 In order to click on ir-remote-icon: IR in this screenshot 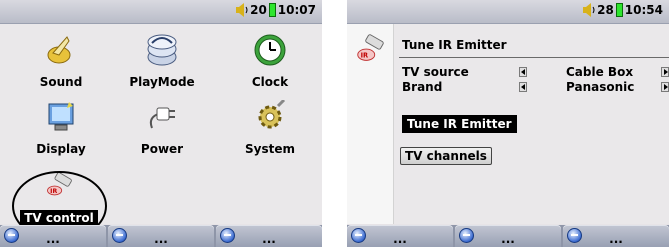, I will do `click(370, 47)`.